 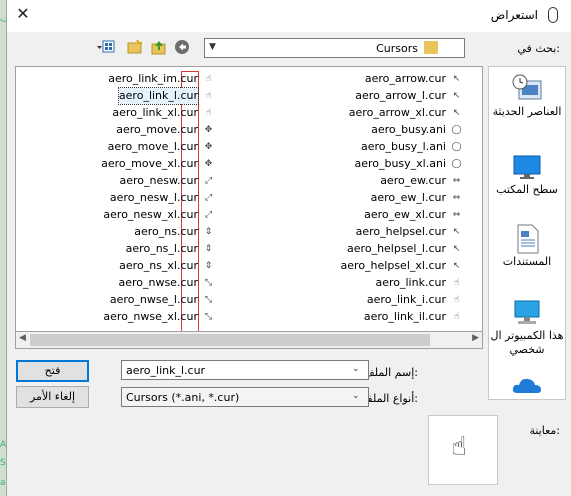 I want to click on place-recent-items: العناصر الحديثة, so click(x=527, y=95).